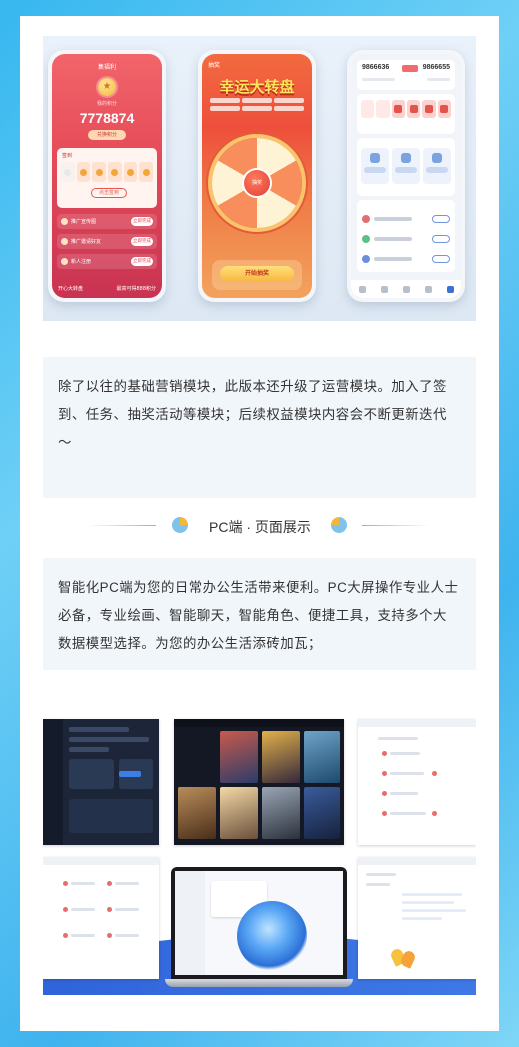 The image size is (519, 1047). I want to click on task-item: 推广邀请好友 立即完成, so click(107, 241).